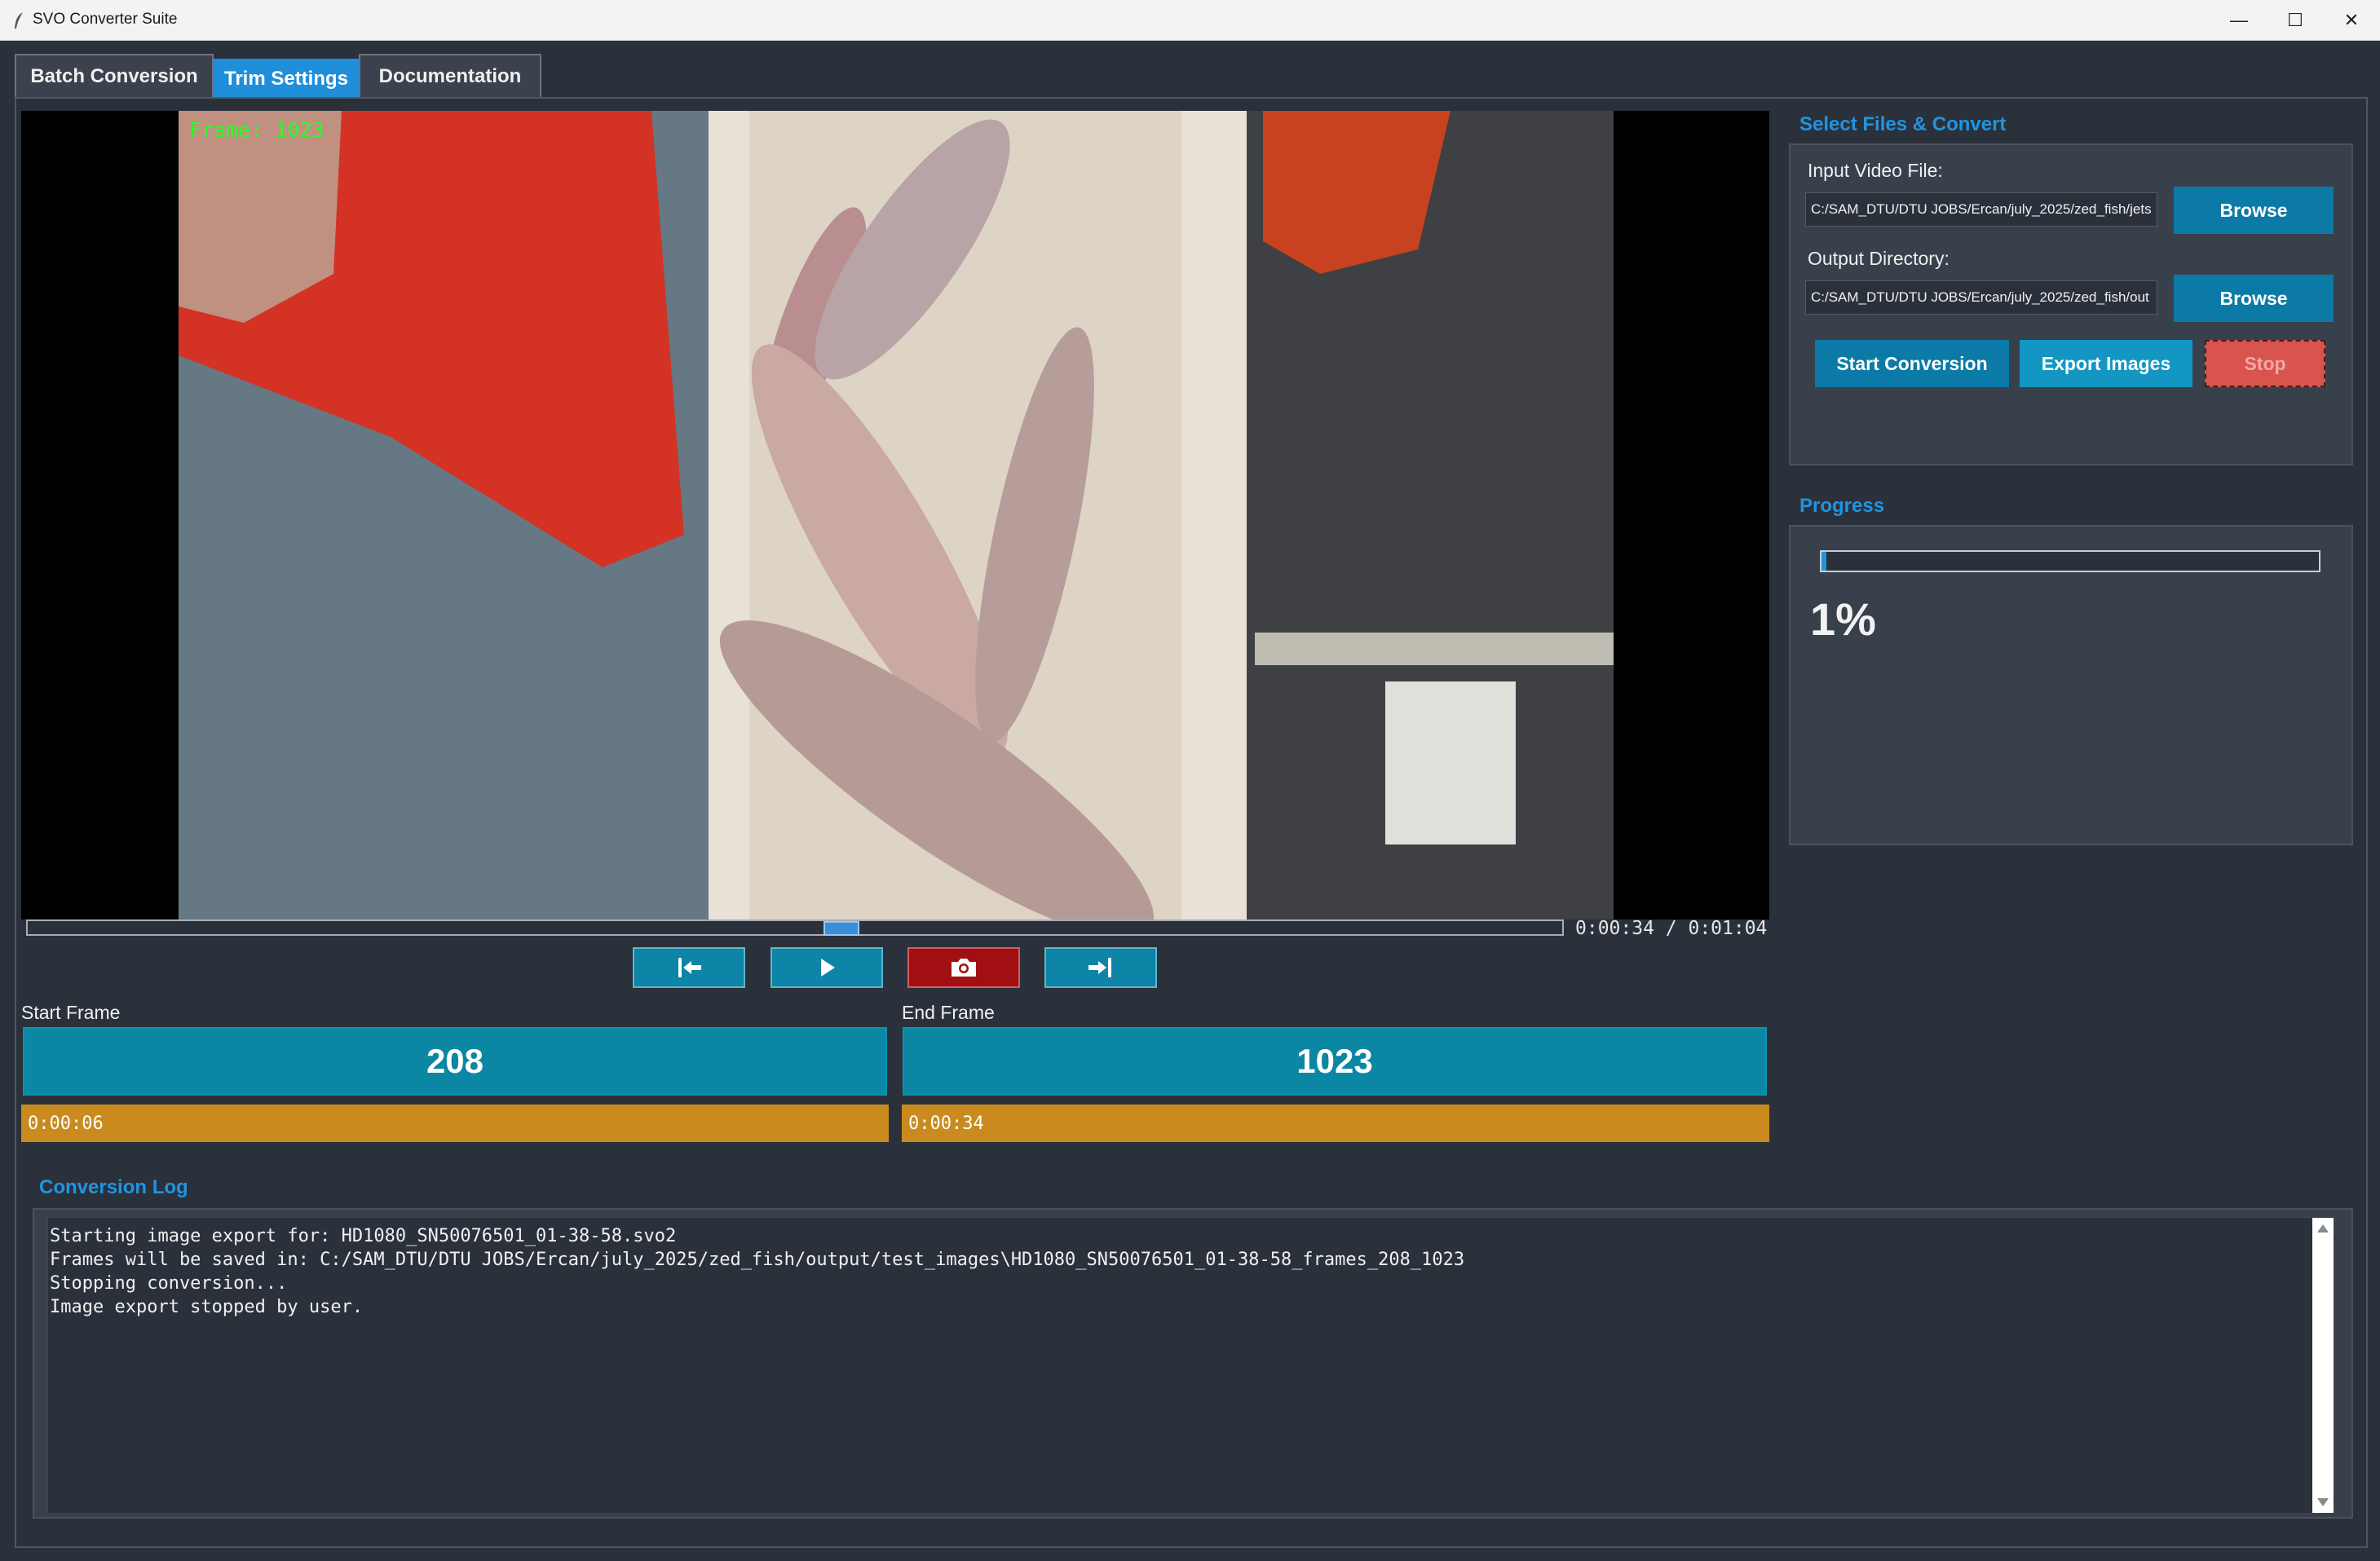  I want to click on maximize-button: ☐, so click(2295, 20).